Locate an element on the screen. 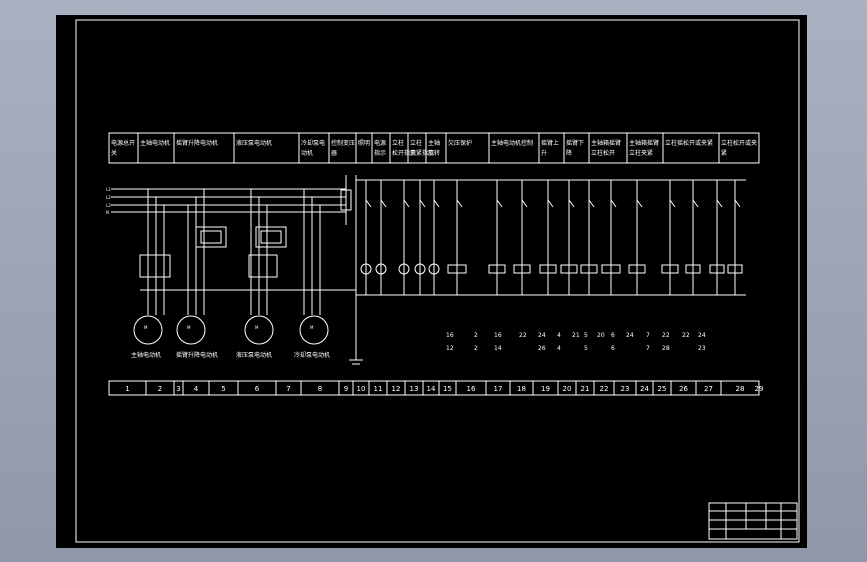  column-number: 12 is located at coordinates (396, 389).